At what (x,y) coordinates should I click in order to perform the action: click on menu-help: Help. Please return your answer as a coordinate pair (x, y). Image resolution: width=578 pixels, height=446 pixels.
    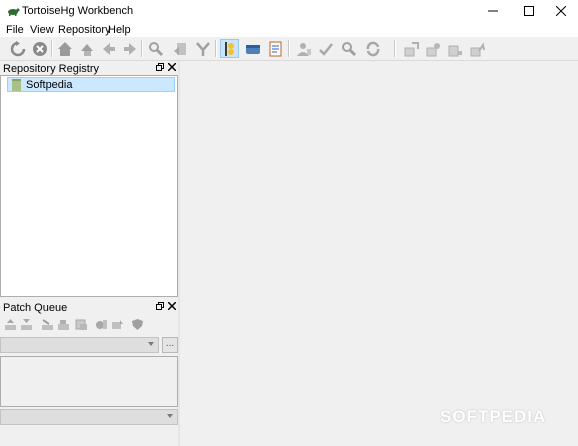
    Looking at the image, I should click on (119, 30).